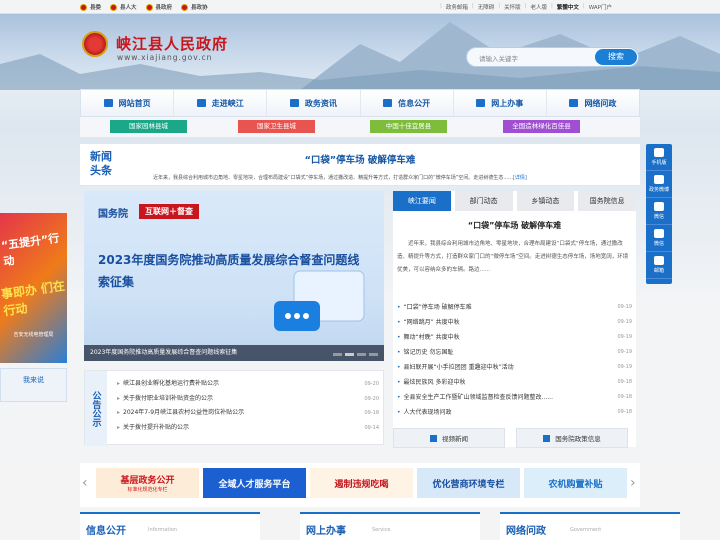 The width and height of the screenshot is (720, 540). What do you see at coordinates (33, 288) in the screenshot?
I see `floating-ad-left: “五提升”行动 事即办 们在行动 吉安无线电管理局` at bounding box center [33, 288].